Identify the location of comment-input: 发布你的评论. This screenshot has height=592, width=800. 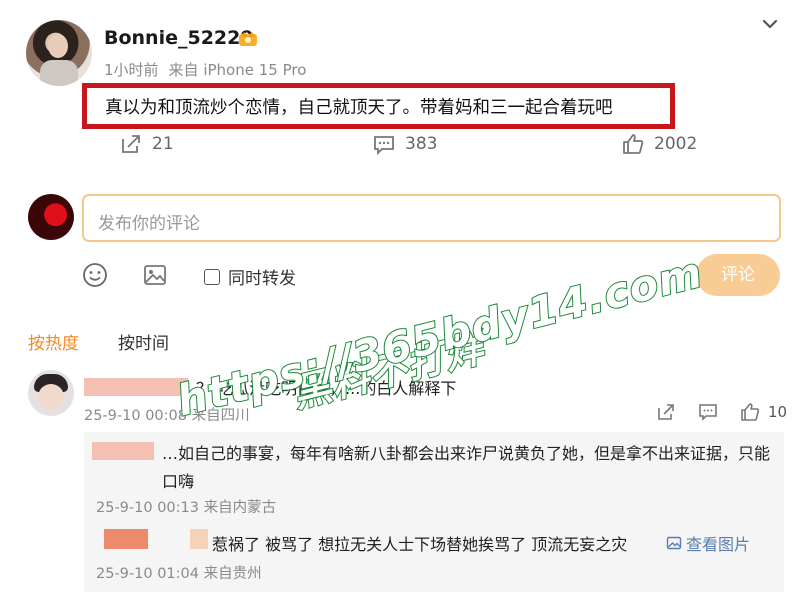
(431, 218).